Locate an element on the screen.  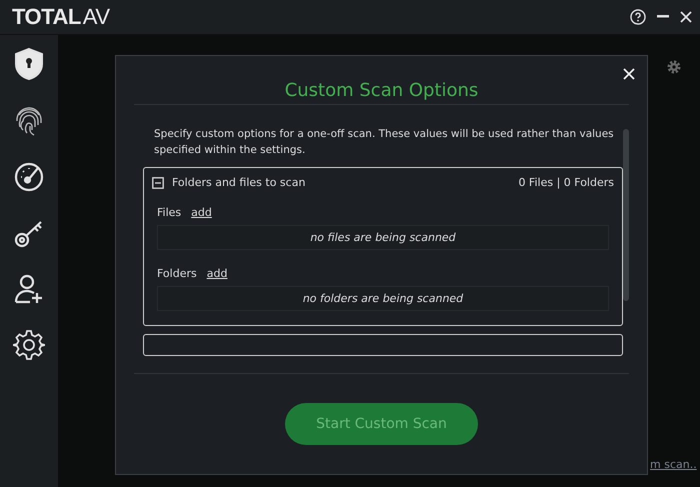
scrollbar is located at coordinates (626, 215).